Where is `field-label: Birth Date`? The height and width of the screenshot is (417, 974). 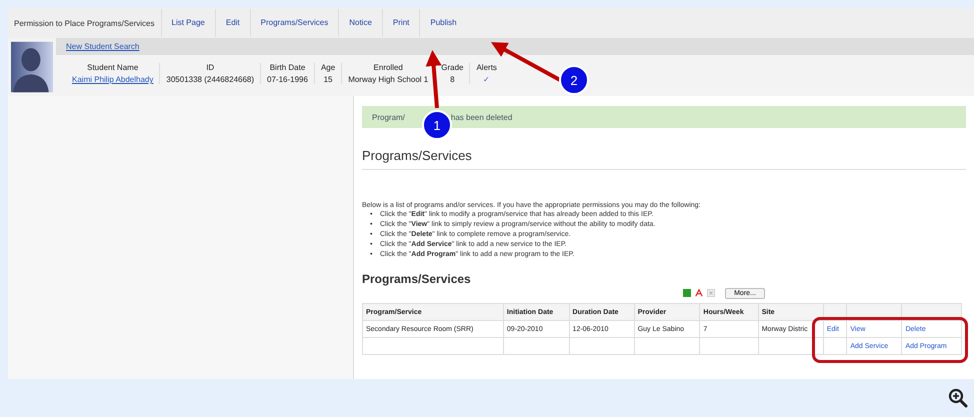 field-label: Birth Date is located at coordinates (288, 67).